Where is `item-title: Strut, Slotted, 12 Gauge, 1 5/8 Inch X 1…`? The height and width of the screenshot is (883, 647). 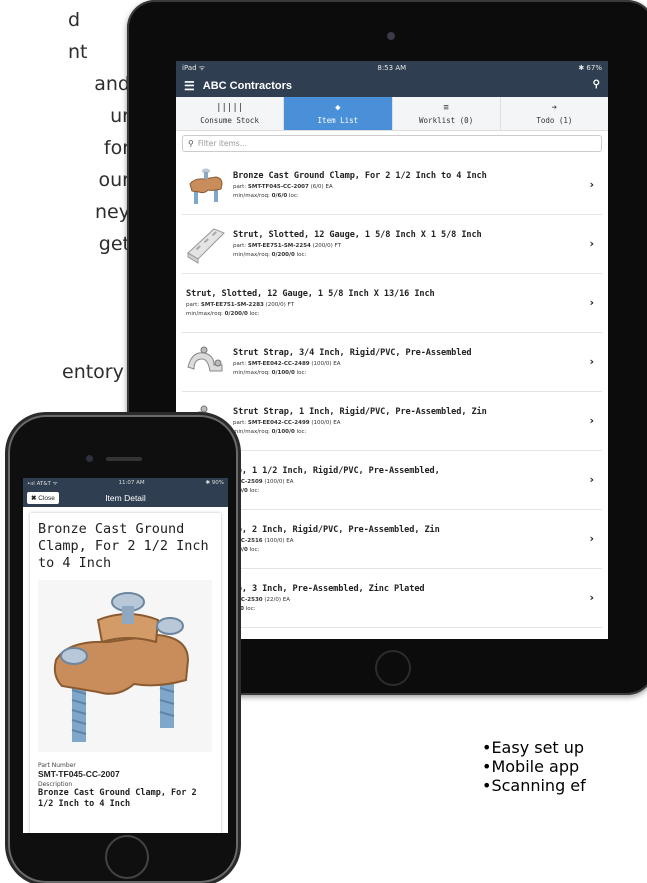
item-title: Strut, Slotted, 12 Gauge, 1 5/8 Inch X 1… is located at coordinates (310, 294).